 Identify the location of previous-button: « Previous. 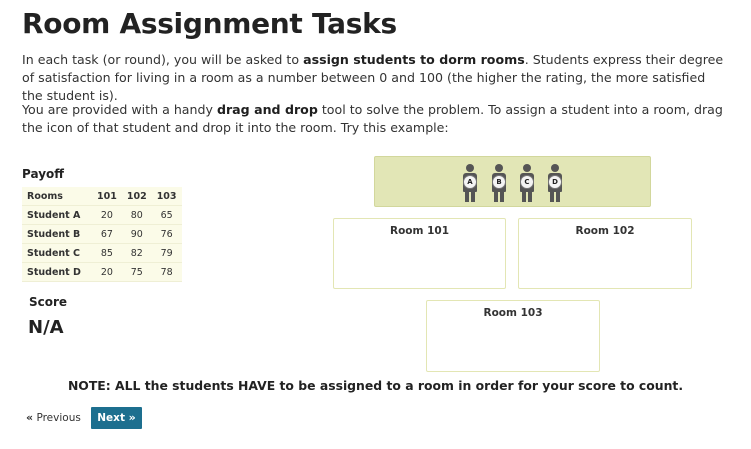
(53, 418).